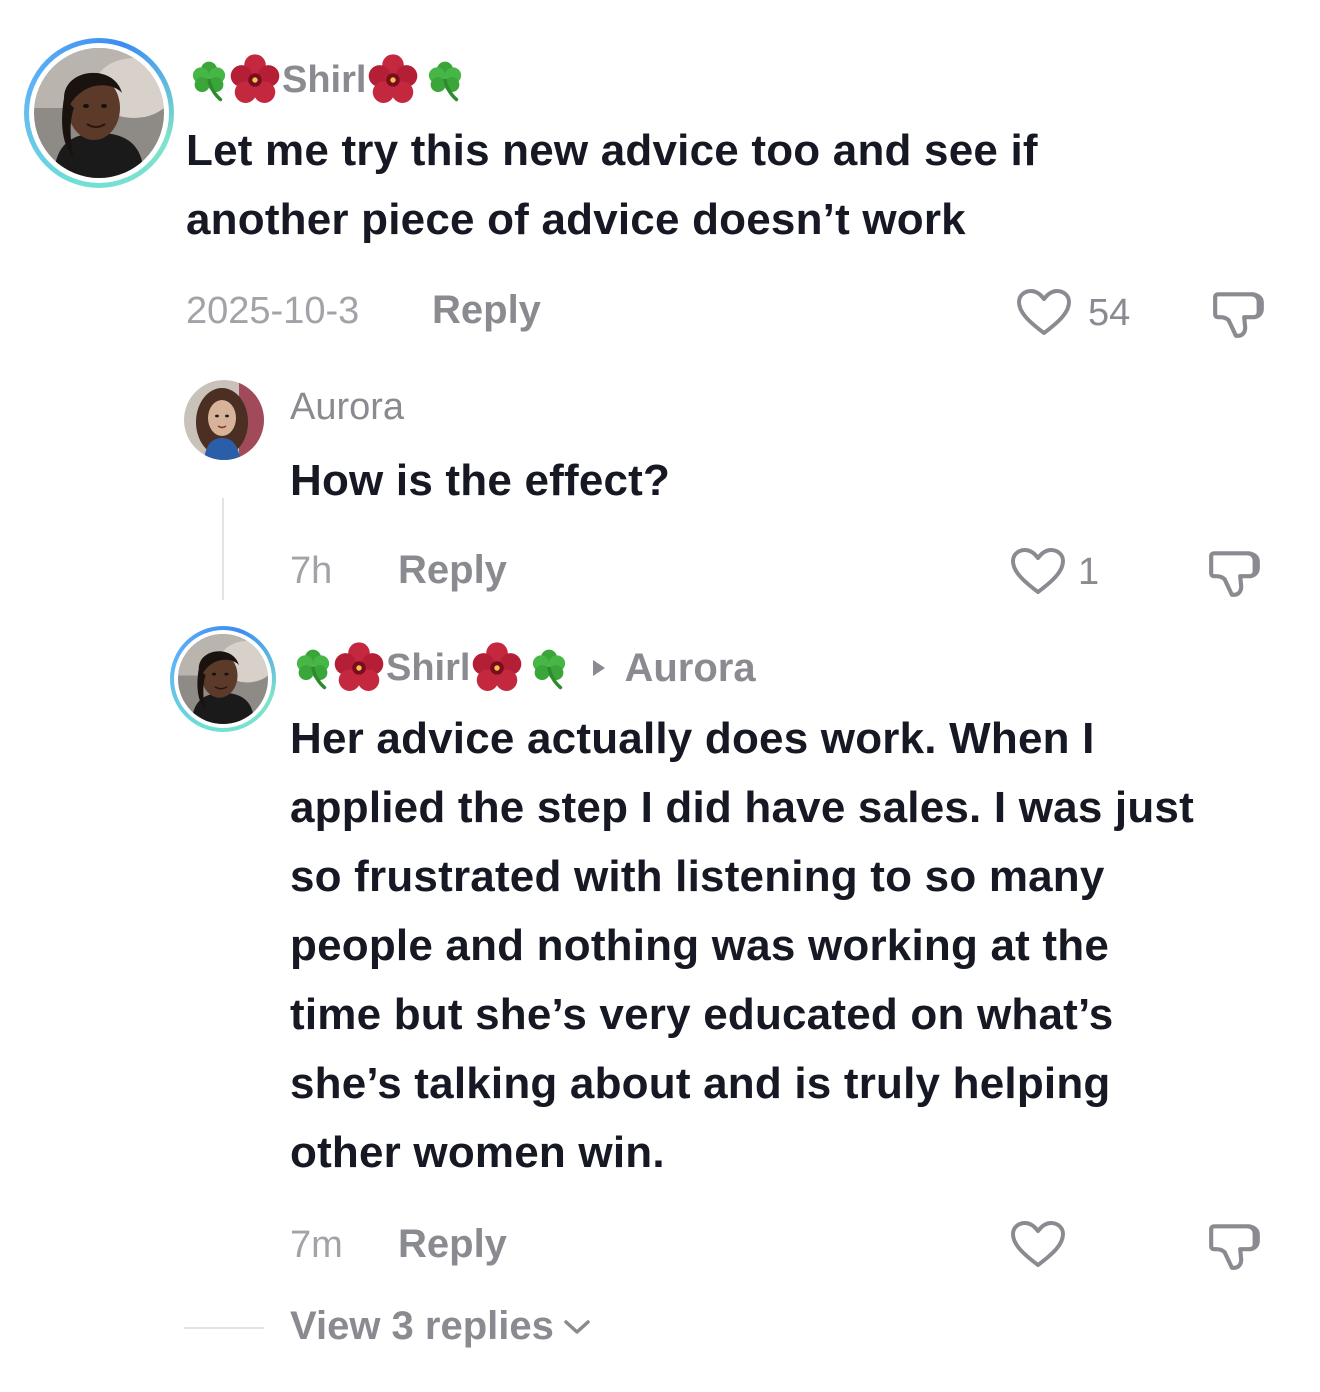  I want to click on view-replies-button: View 3 replies, so click(441, 1326).